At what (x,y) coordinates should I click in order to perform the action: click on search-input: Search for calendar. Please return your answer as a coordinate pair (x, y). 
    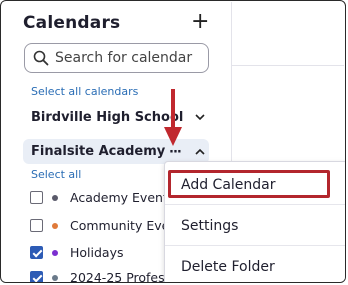
    Looking at the image, I should click on (116, 58).